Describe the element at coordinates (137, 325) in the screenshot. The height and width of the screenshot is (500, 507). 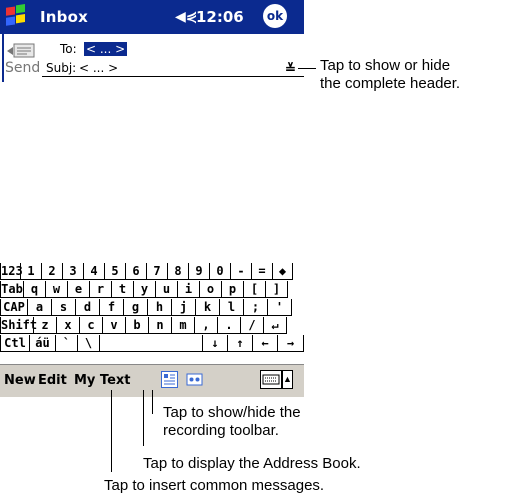
I see `key: b` at that location.